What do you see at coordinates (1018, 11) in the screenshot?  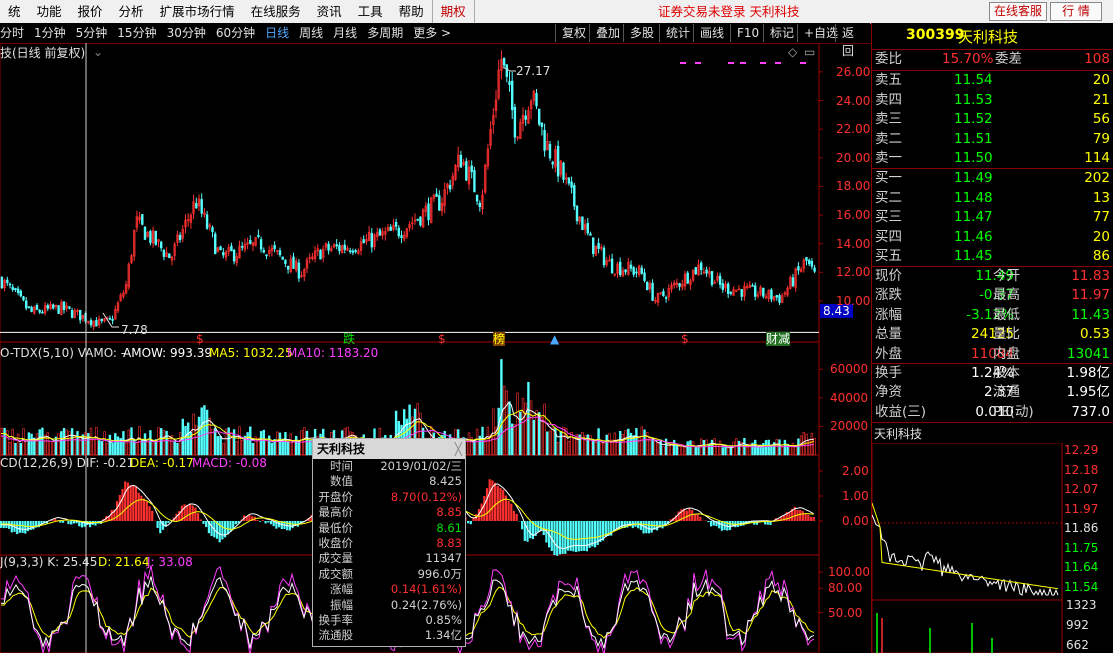 I see `online-service-button: 在线客服` at bounding box center [1018, 11].